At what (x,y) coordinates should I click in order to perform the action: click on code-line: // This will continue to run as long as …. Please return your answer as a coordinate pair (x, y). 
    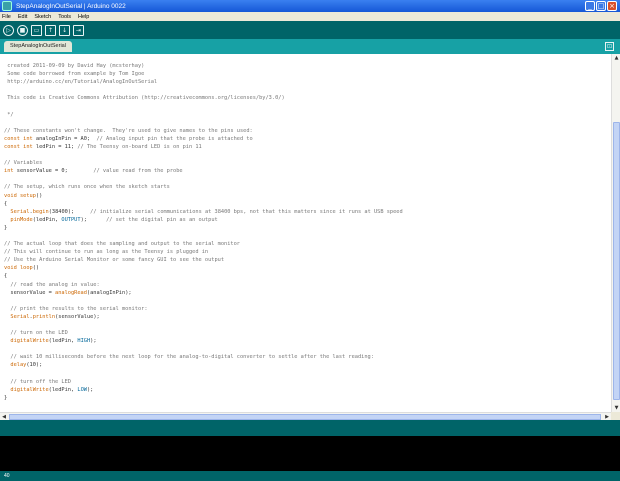
    Looking at the image, I should click on (203, 252).